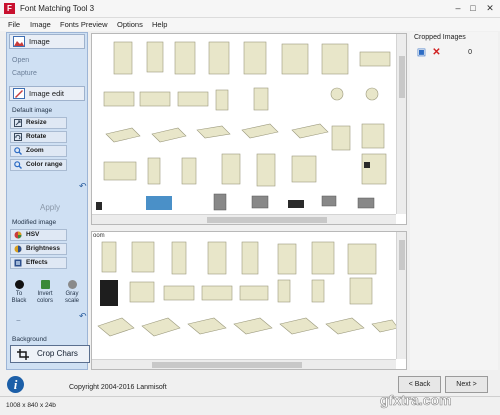  What do you see at coordinates (416, 400) in the screenshot?
I see `watermark: gfxtra.com` at bounding box center [416, 400].